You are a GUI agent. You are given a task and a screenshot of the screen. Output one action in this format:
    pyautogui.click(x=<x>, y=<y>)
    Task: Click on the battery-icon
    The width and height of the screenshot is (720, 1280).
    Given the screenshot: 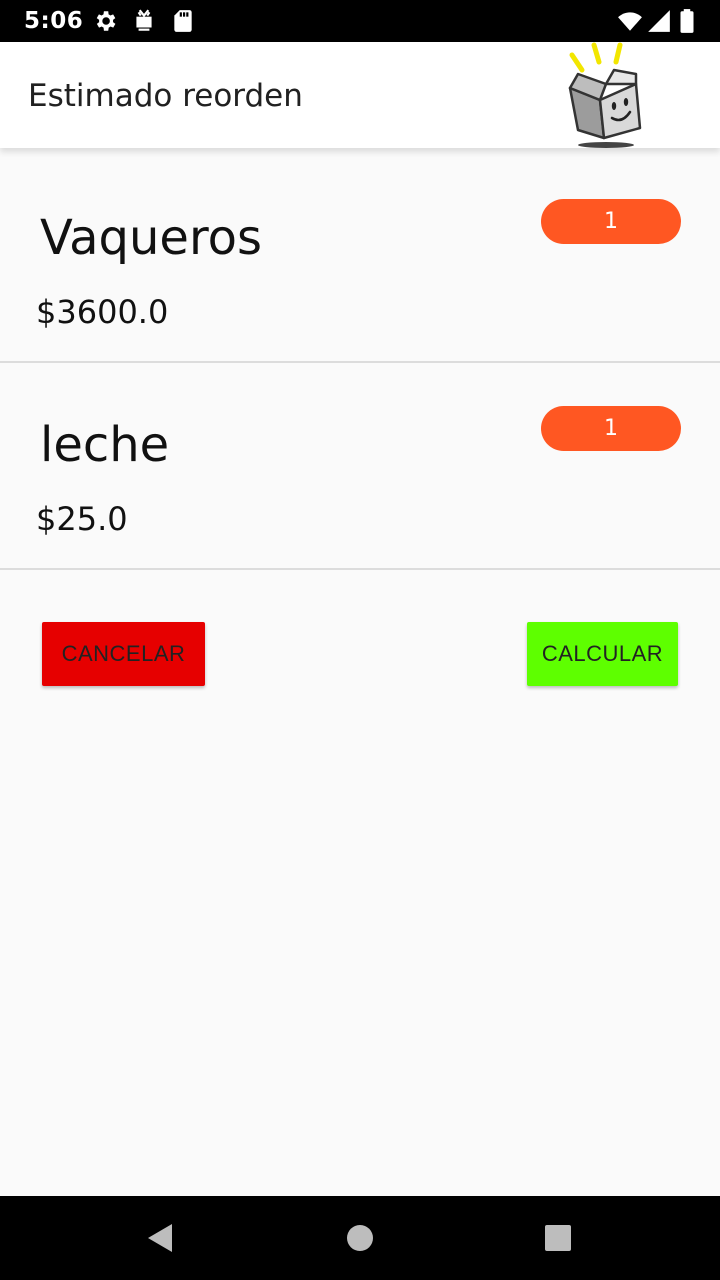 What is the action you would take?
    pyautogui.click(x=687, y=21)
    